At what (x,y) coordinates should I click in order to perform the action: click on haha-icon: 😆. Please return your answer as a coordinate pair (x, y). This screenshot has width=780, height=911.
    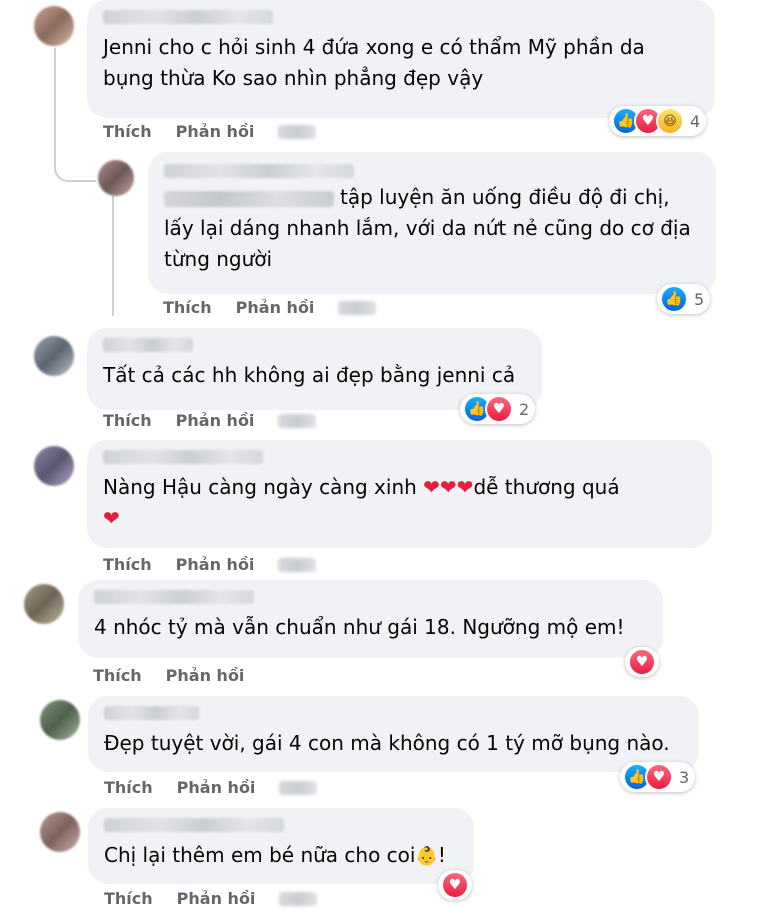
    Looking at the image, I should click on (670, 121).